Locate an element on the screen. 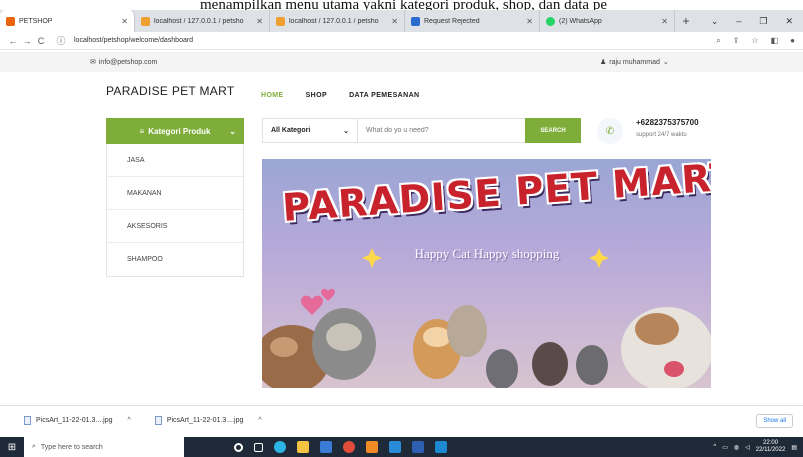 This screenshot has width=803, height=457. tab-phpmyadmin-1: localhost / 127.0.0.1 / petsho ✕ is located at coordinates (202, 21).